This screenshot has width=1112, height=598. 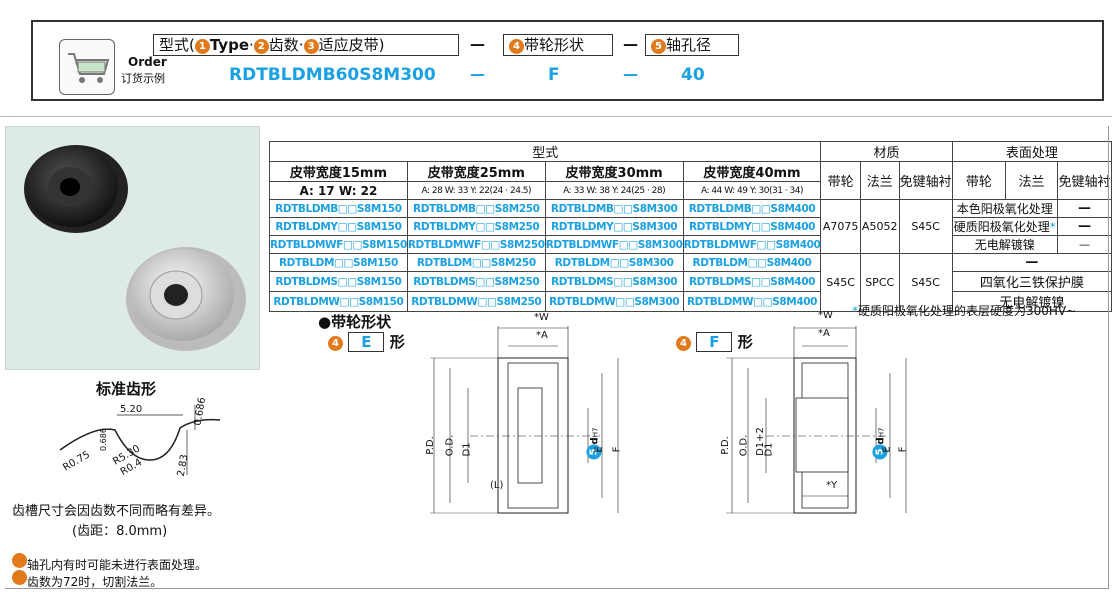 I want to click on f-dim-d: 5dH7, so click(x=880, y=443).